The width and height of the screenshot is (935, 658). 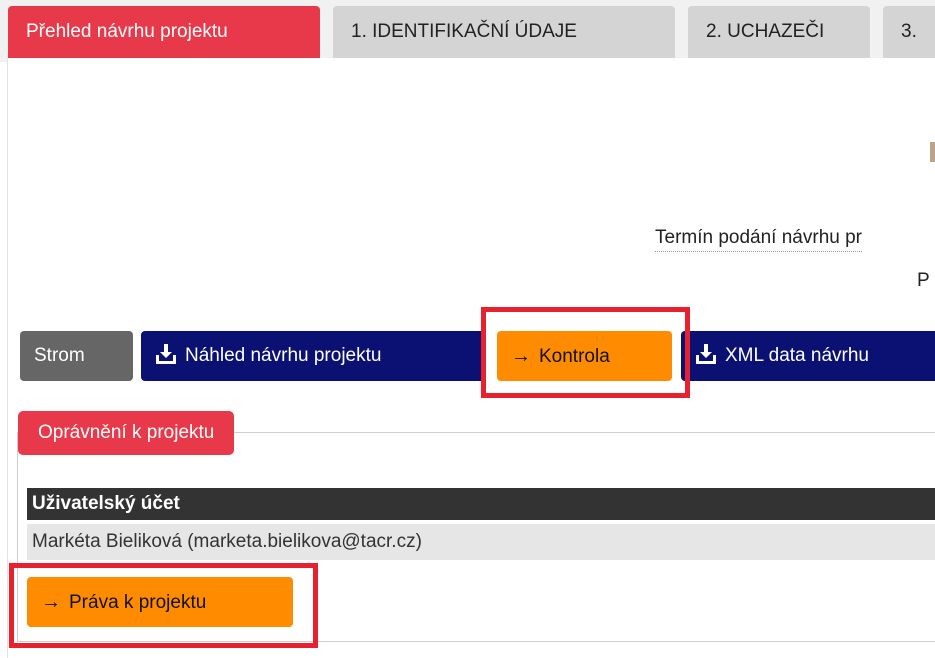 What do you see at coordinates (797, 355) in the screenshot?
I see `xml-data-label: XML data návrhu` at bounding box center [797, 355].